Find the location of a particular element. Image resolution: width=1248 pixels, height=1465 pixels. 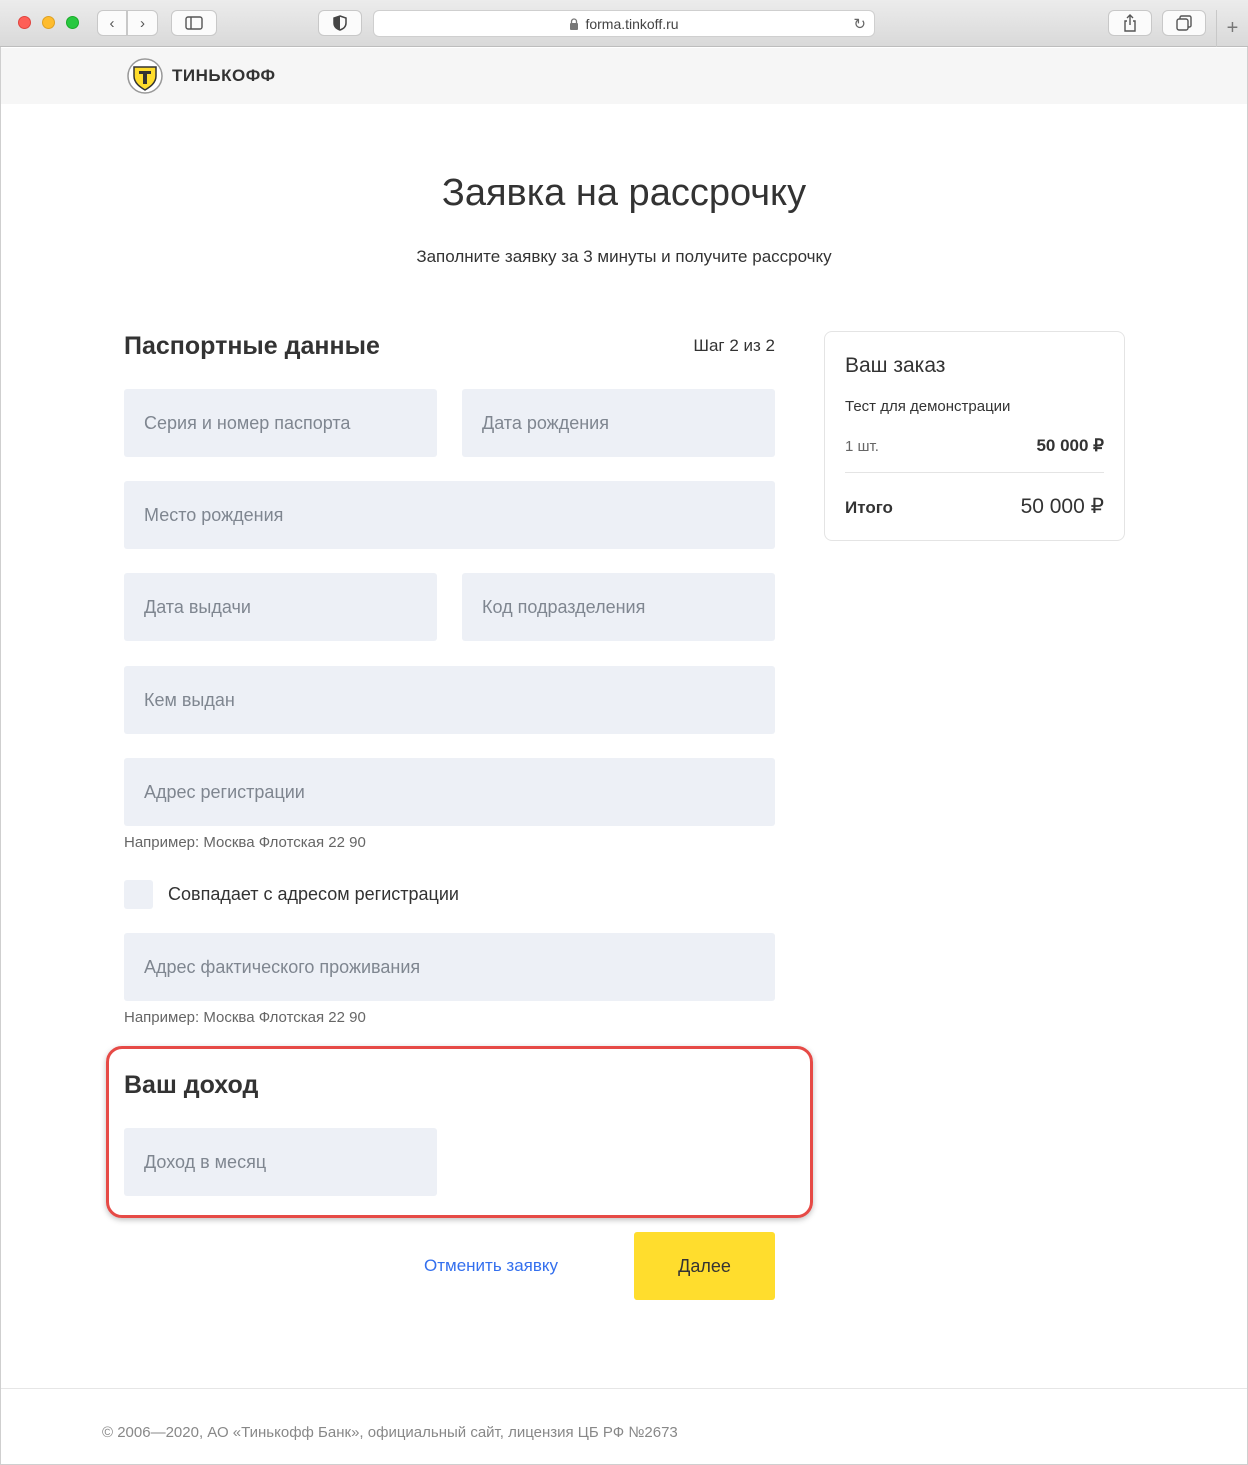

tabs-overview-button is located at coordinates (1184, 23).